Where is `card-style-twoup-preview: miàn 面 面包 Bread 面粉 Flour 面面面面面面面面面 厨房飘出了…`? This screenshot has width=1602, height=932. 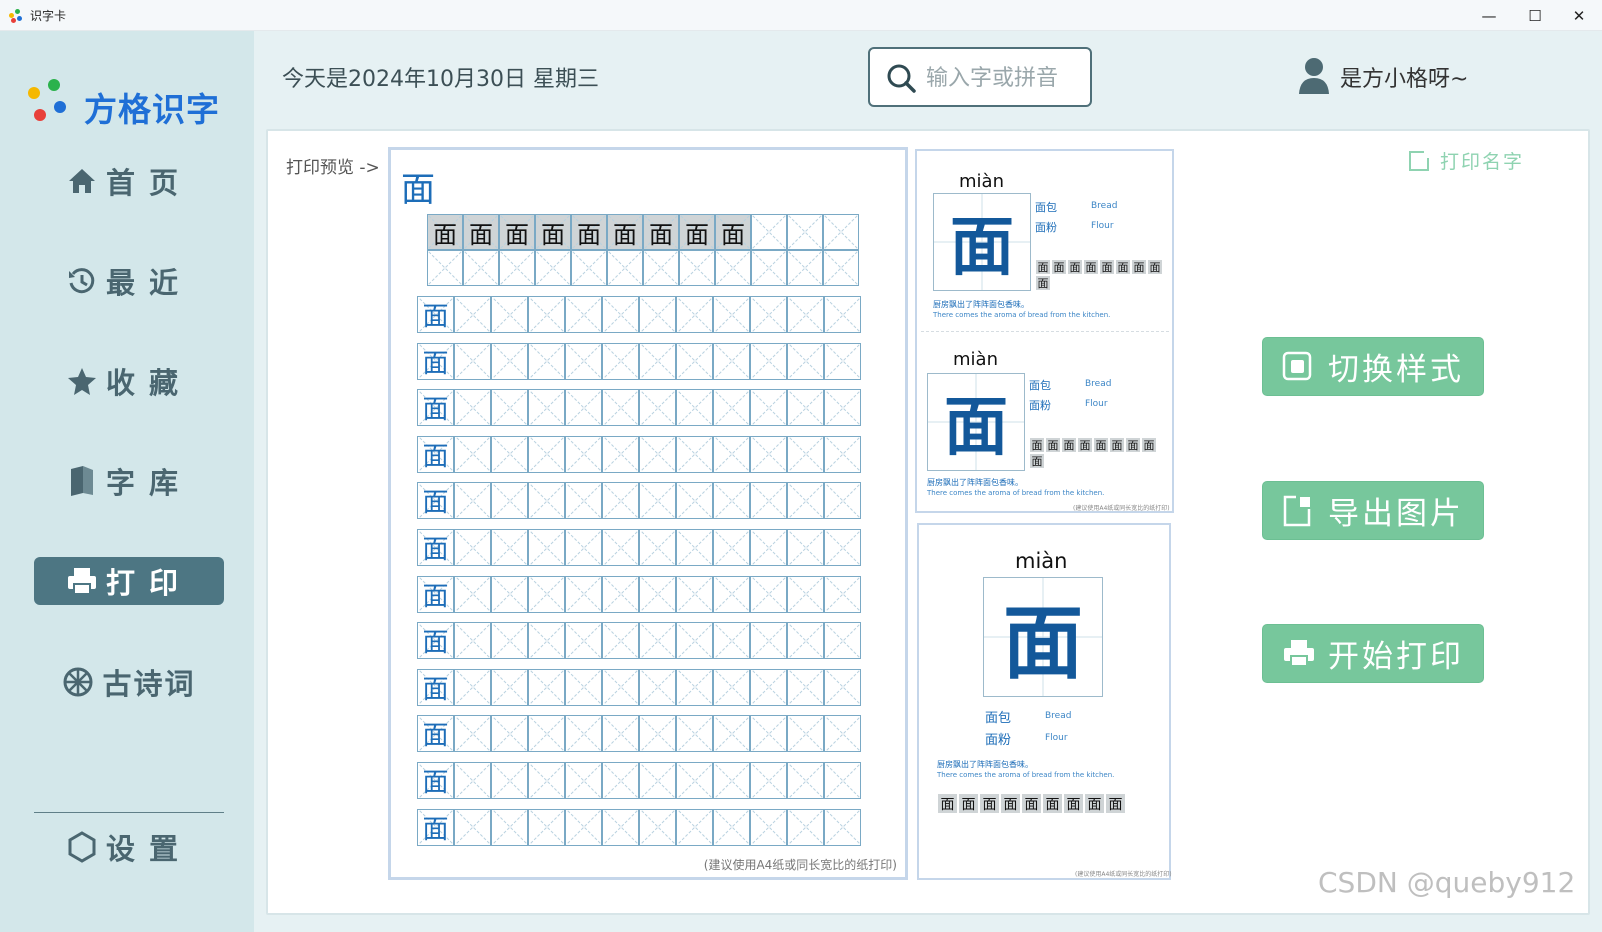
card-style-twoup-preview: miàn 面 面包 Bread 面粉 Flour 面面面面面面面面面 厨房飘出了… is located at coordinates (1044, 331).